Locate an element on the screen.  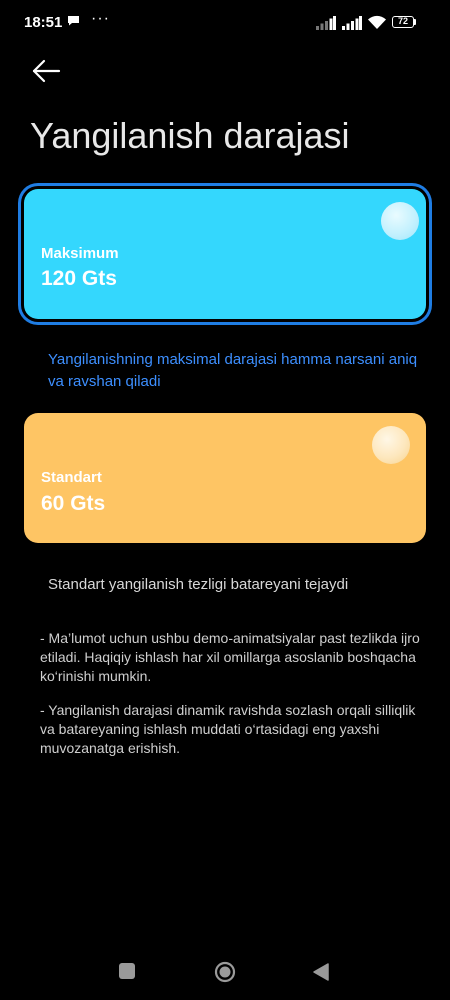
wifi-icon is located at coordinates (377, 22).